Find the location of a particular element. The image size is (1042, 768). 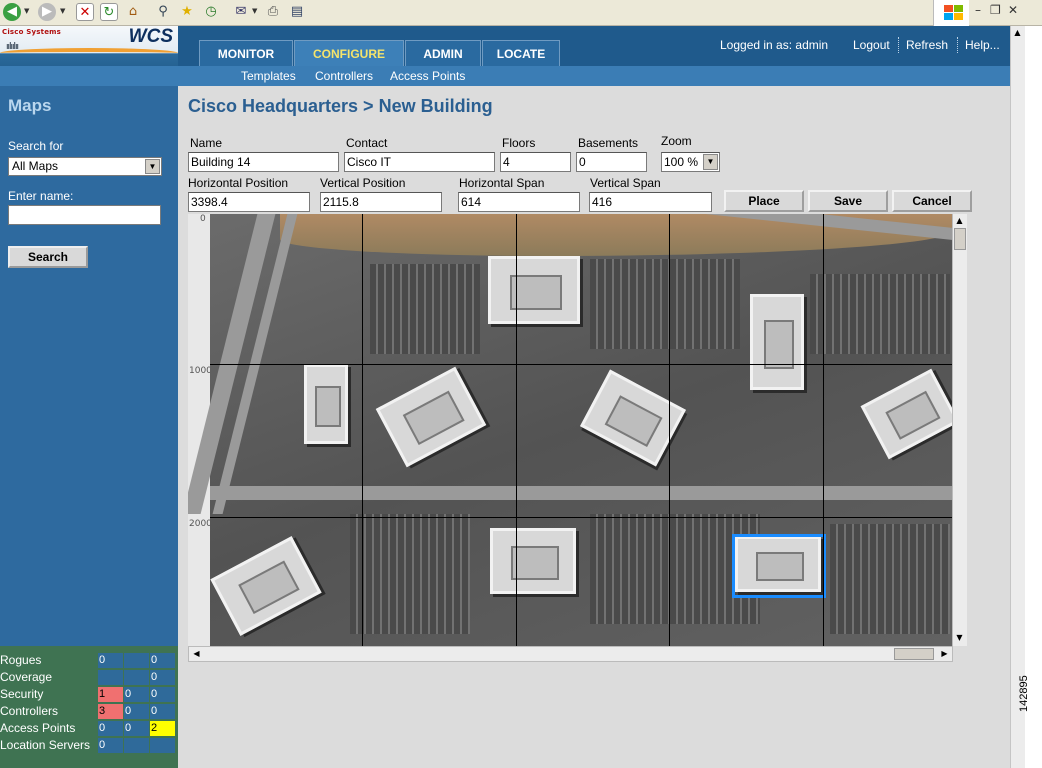

zoom-select: 100 % ▼ is located at coordinates (690, 162).